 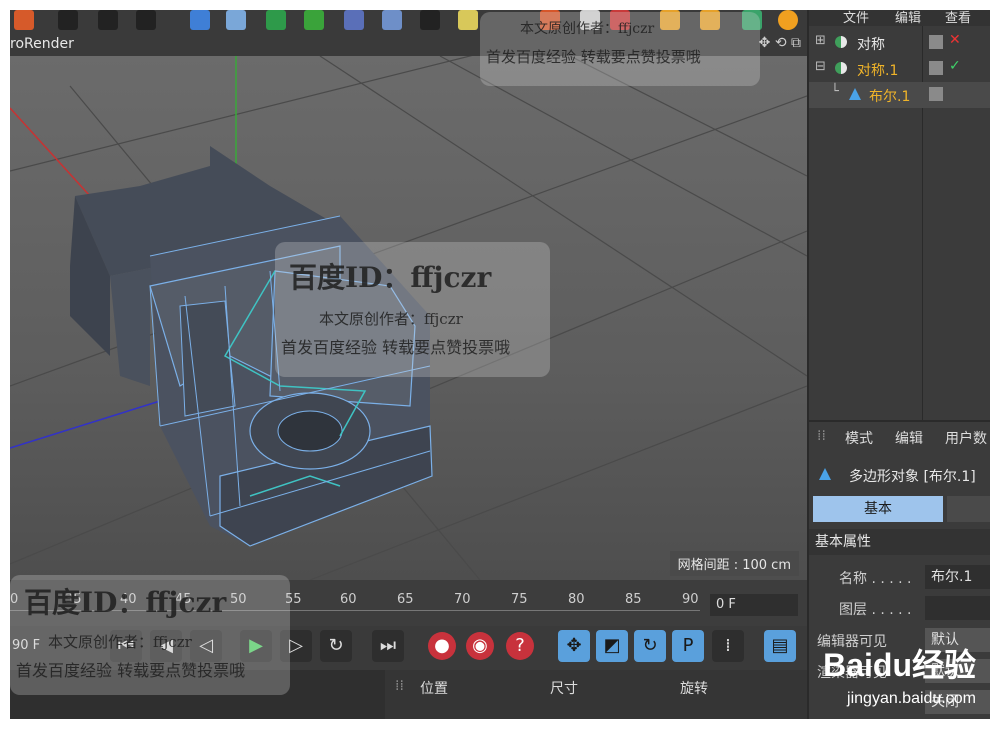 I want to click on object-manager-menu: 文件 编辑 查看, so click(x=899, y=18).